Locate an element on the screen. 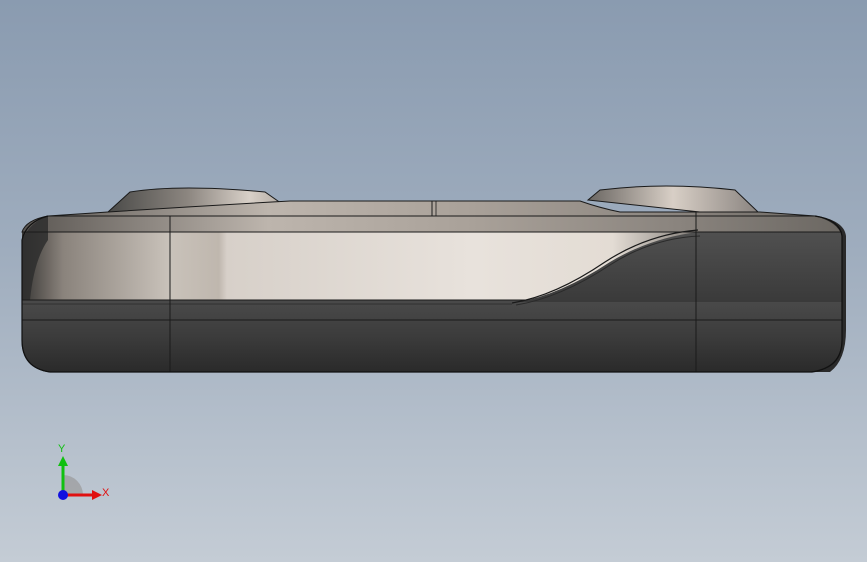  x-axis-label: X is located at coordinates (106, 493).